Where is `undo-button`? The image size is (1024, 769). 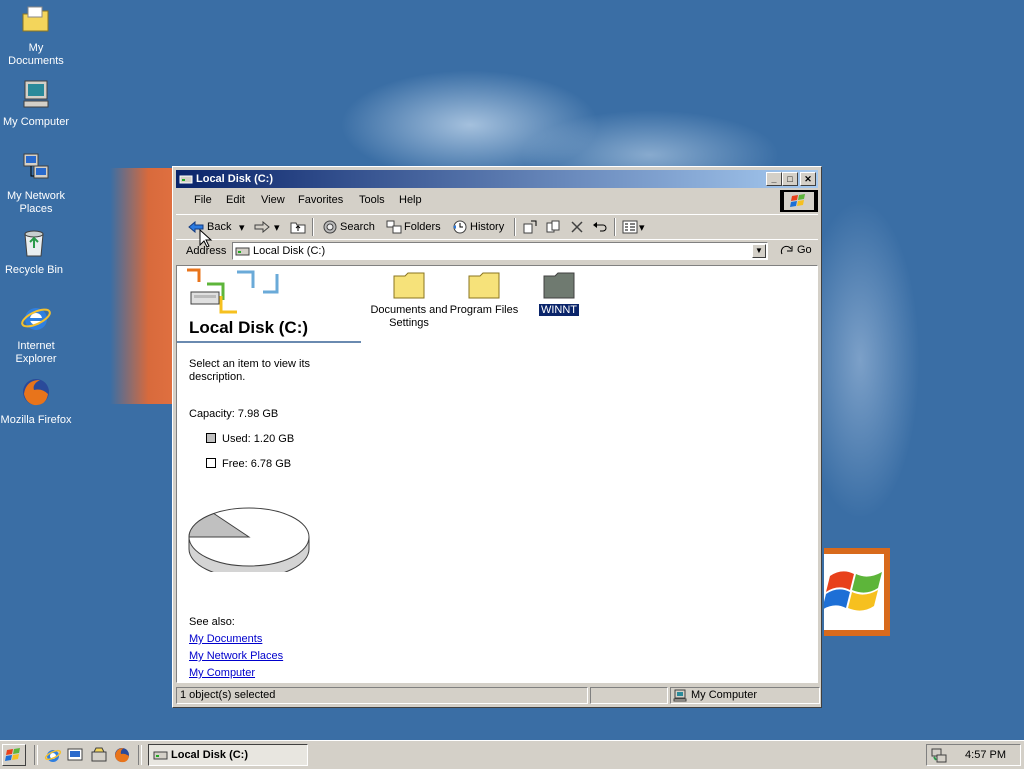 undo-button is located at coordinates (600, 227).